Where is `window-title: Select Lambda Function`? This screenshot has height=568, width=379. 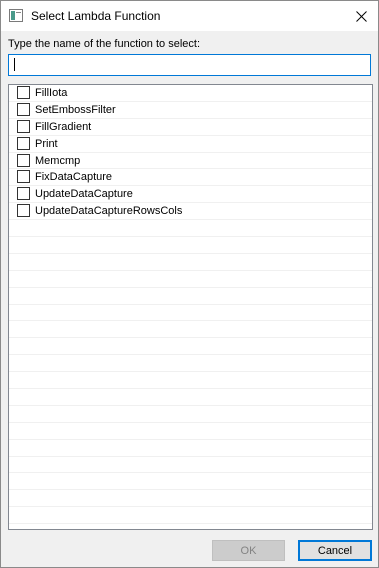
window-title: Select Lambda Function is located at coordinates (96, 16).